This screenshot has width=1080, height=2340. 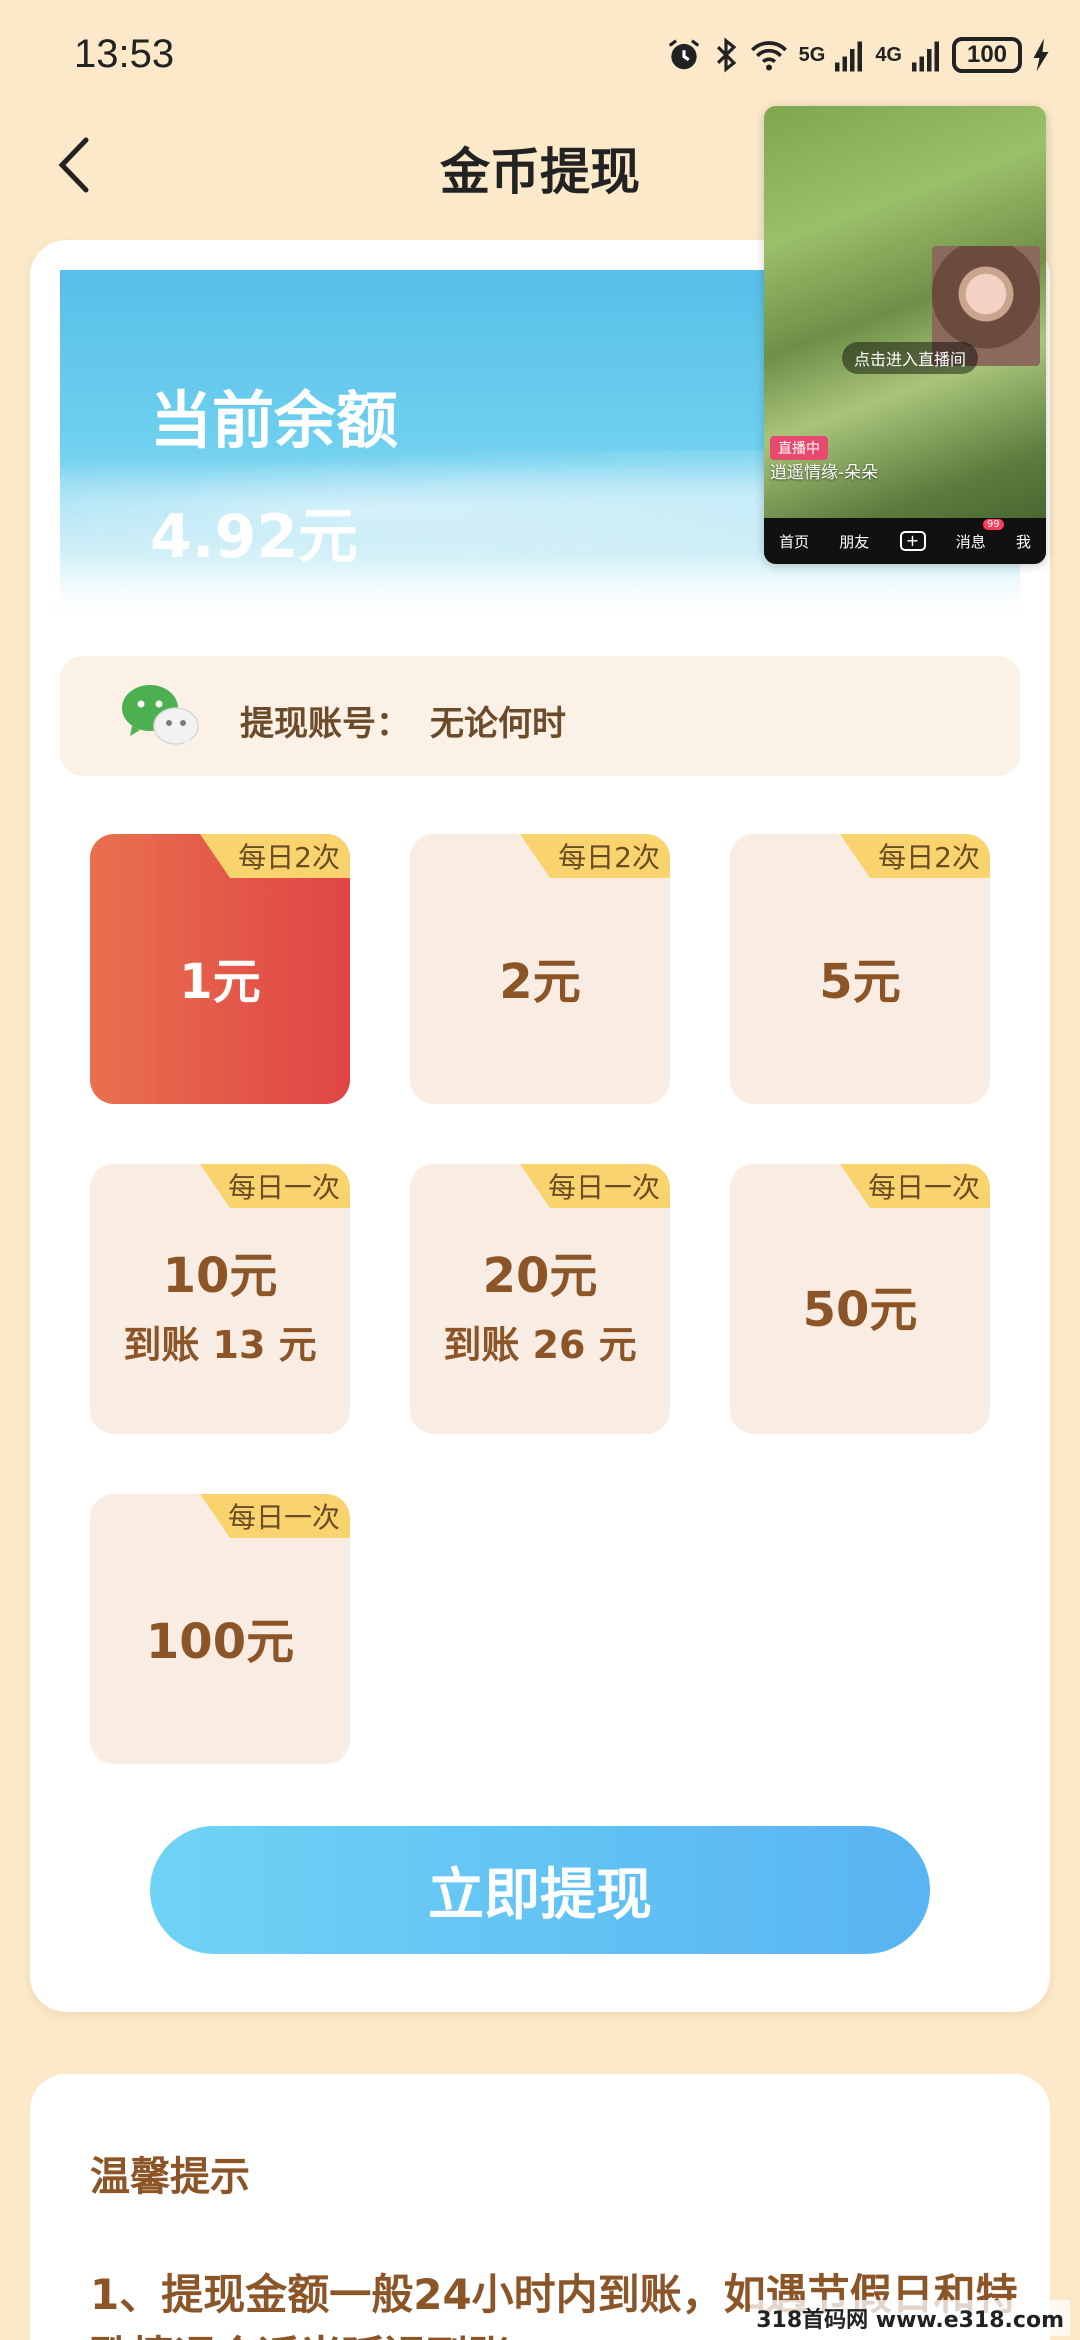 I want to click on amount-option-20: 每日一次 20元 到账 26 元, so click(x=540, y=1299).